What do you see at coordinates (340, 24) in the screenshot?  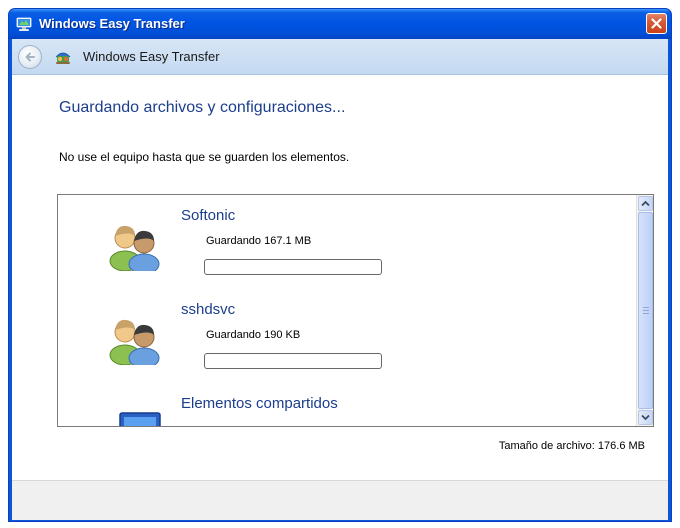 I see `title-bar: Windows Easy Transfer` at bounding box center [340, 24].